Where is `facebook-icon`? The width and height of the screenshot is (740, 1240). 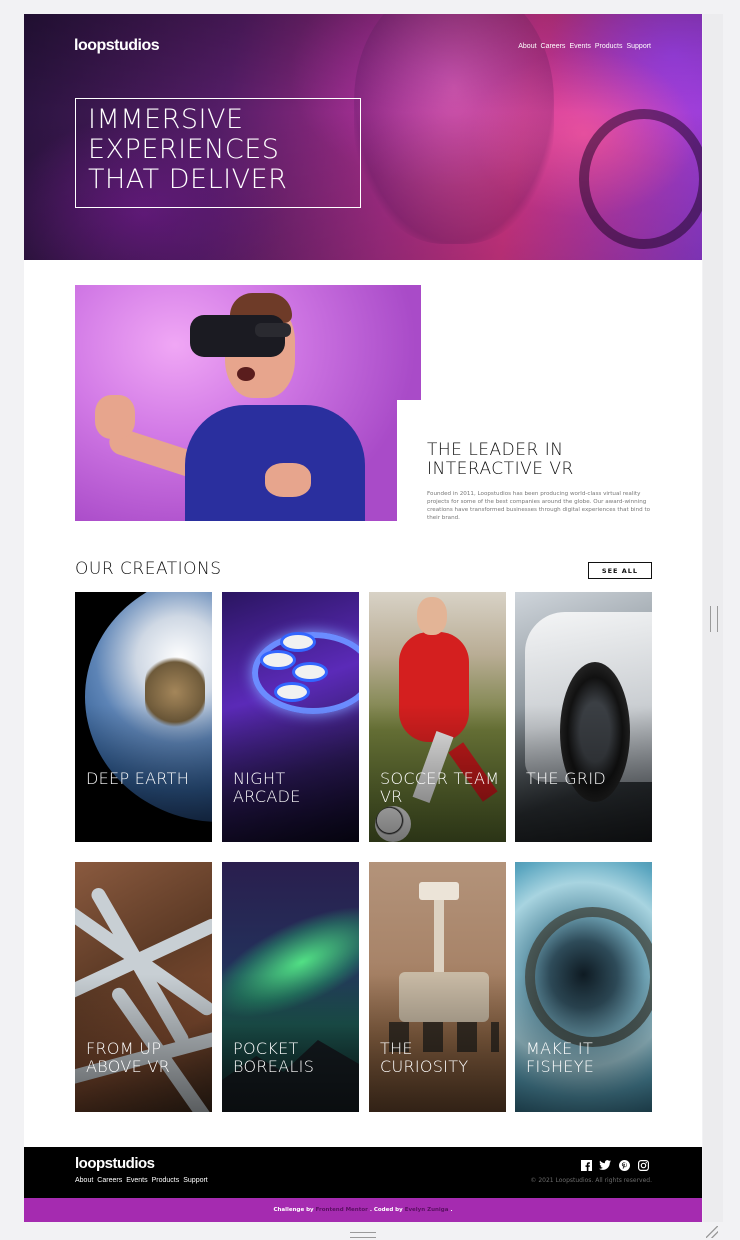 facebook-icon is located at coordinates (586, 1165).